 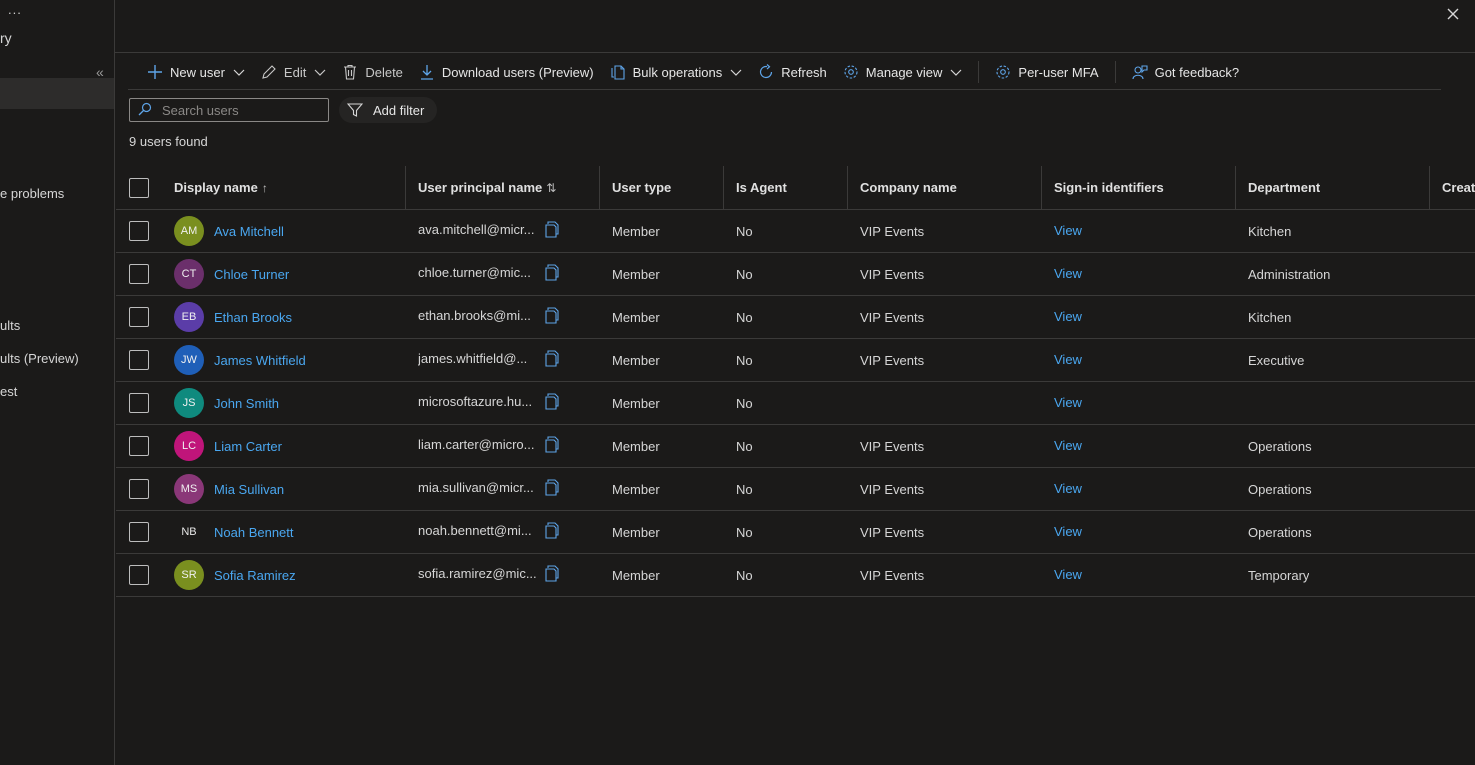 I want to click on is-agent-cell: No, so click(x=744, y=575).